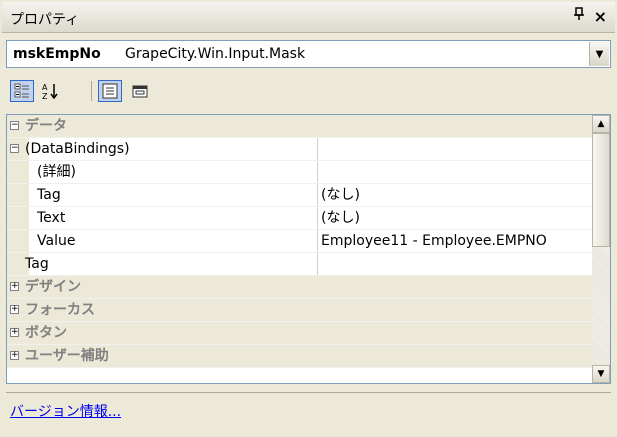  What do you see at coordinates (57, 54) in the screenshot?
I see `object-name: mskEmpNo` at bounding box center [57, 54].